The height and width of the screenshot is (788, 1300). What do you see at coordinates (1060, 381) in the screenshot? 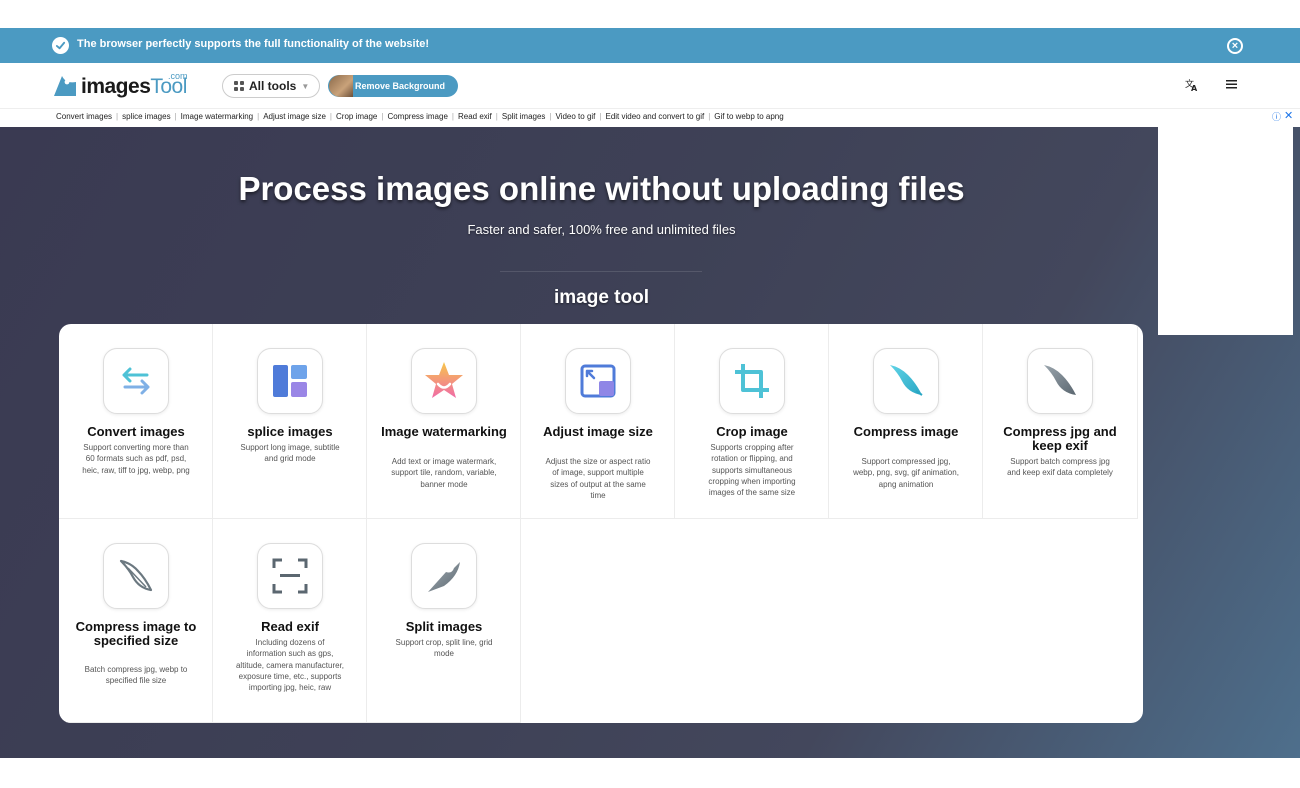
I see `feather-gray-icon` at bounding box center [1060, 381].